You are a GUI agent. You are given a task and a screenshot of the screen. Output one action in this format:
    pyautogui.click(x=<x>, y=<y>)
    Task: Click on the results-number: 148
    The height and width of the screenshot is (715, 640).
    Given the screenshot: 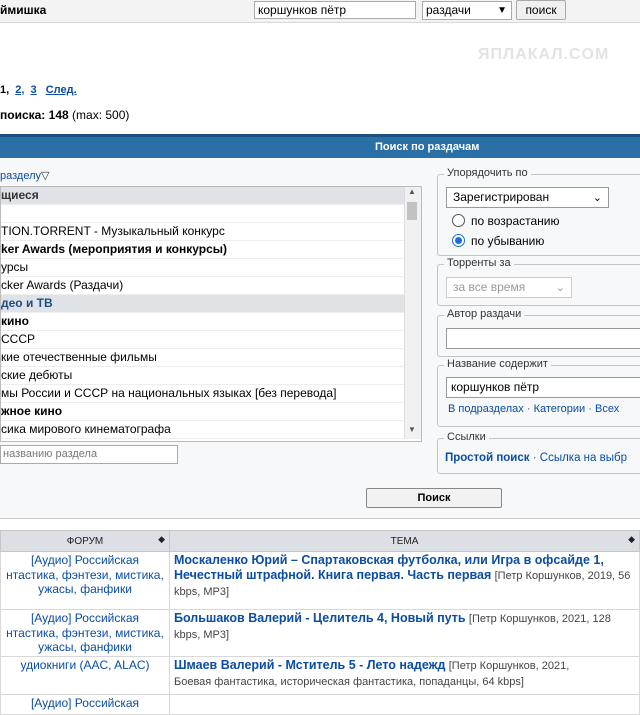 What is the action you would take?
    pyautogui.click(x=58, y=115)
    